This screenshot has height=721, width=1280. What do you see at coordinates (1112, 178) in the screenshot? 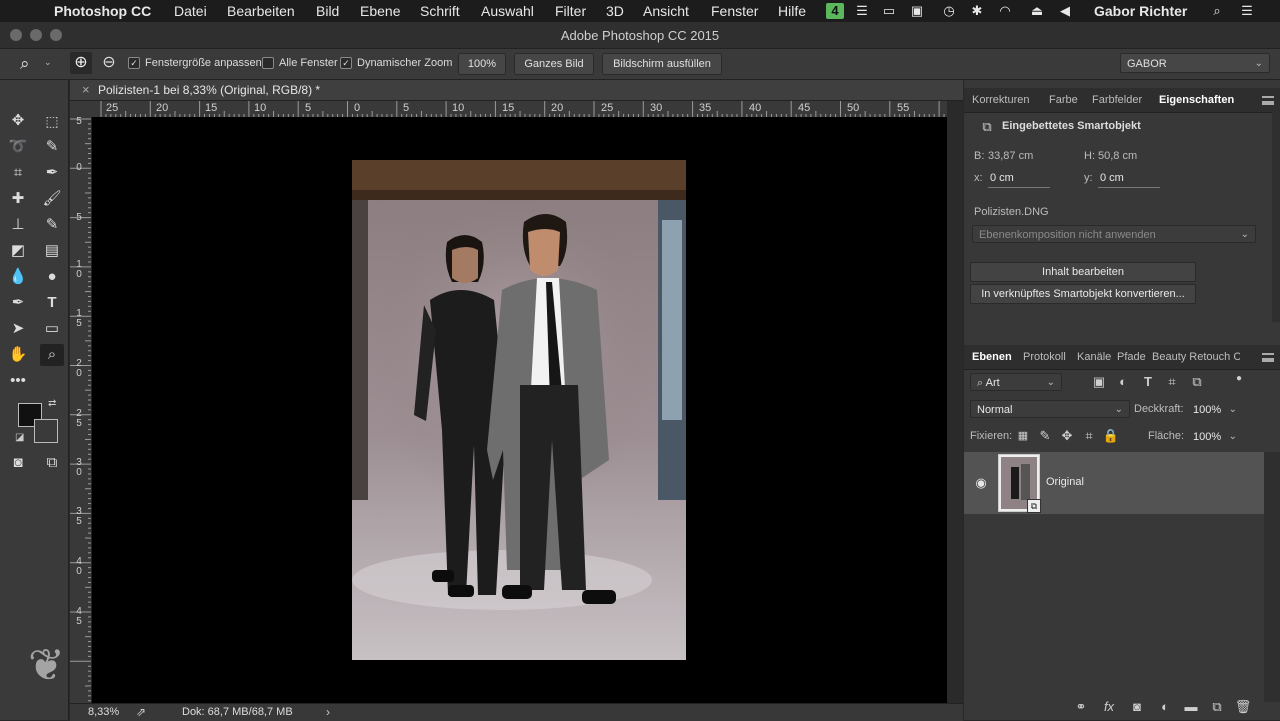
I see `y-field: 0 cm` at bounding box center [1112, 178].